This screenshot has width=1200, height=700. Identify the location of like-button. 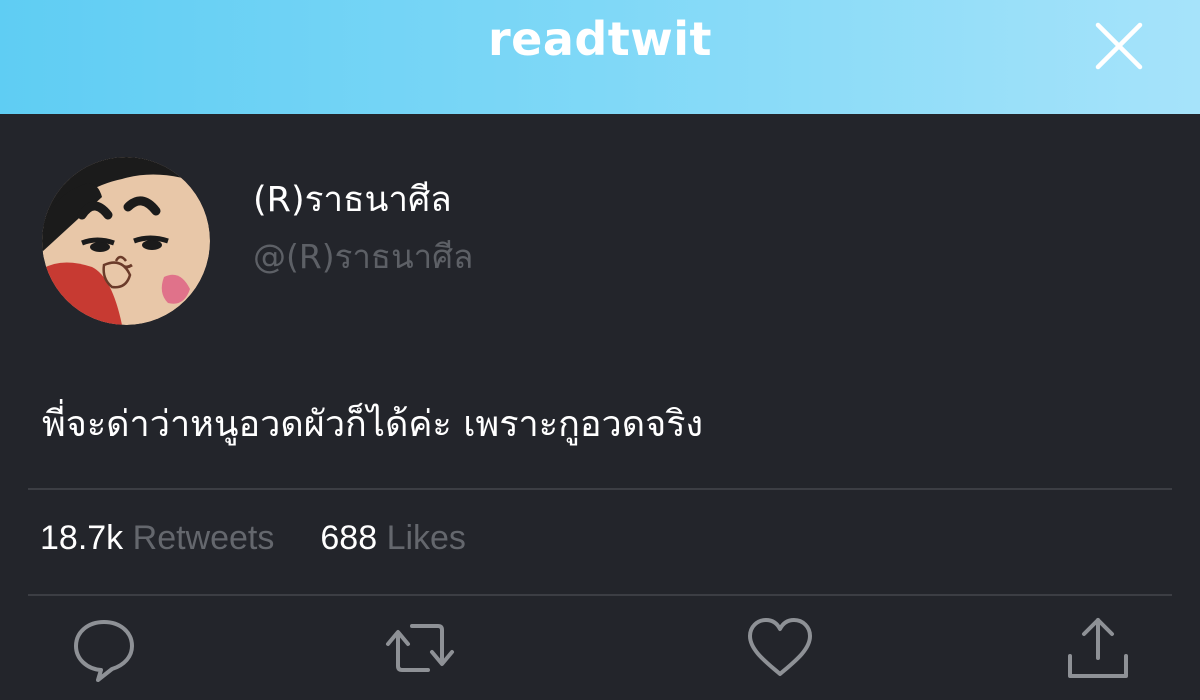
(780, 648).